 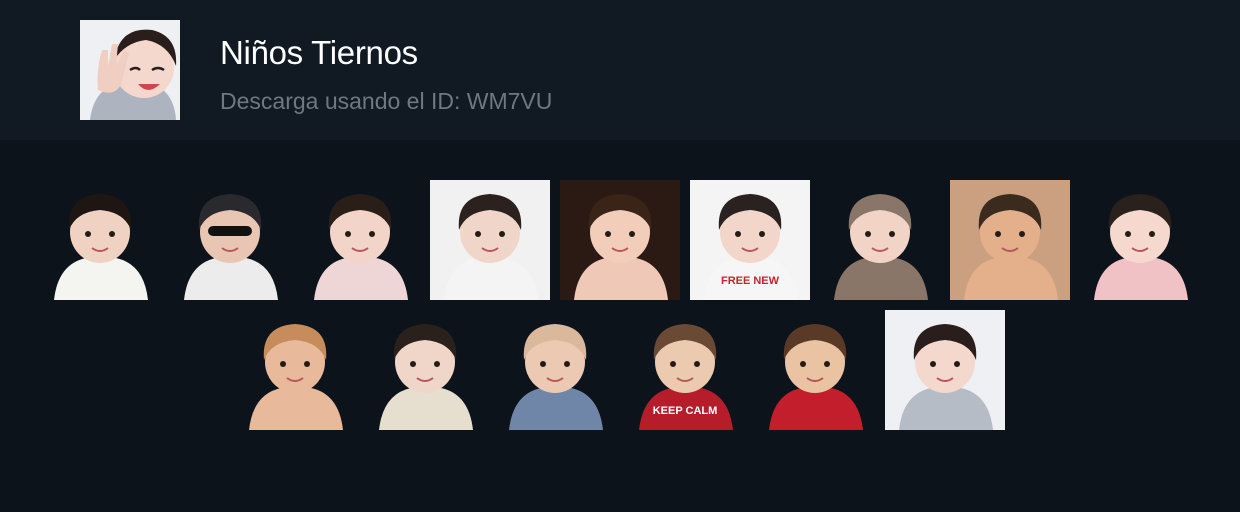 I want to click on sticker-boy-grinning-red-image, so click(x=816, y=377).